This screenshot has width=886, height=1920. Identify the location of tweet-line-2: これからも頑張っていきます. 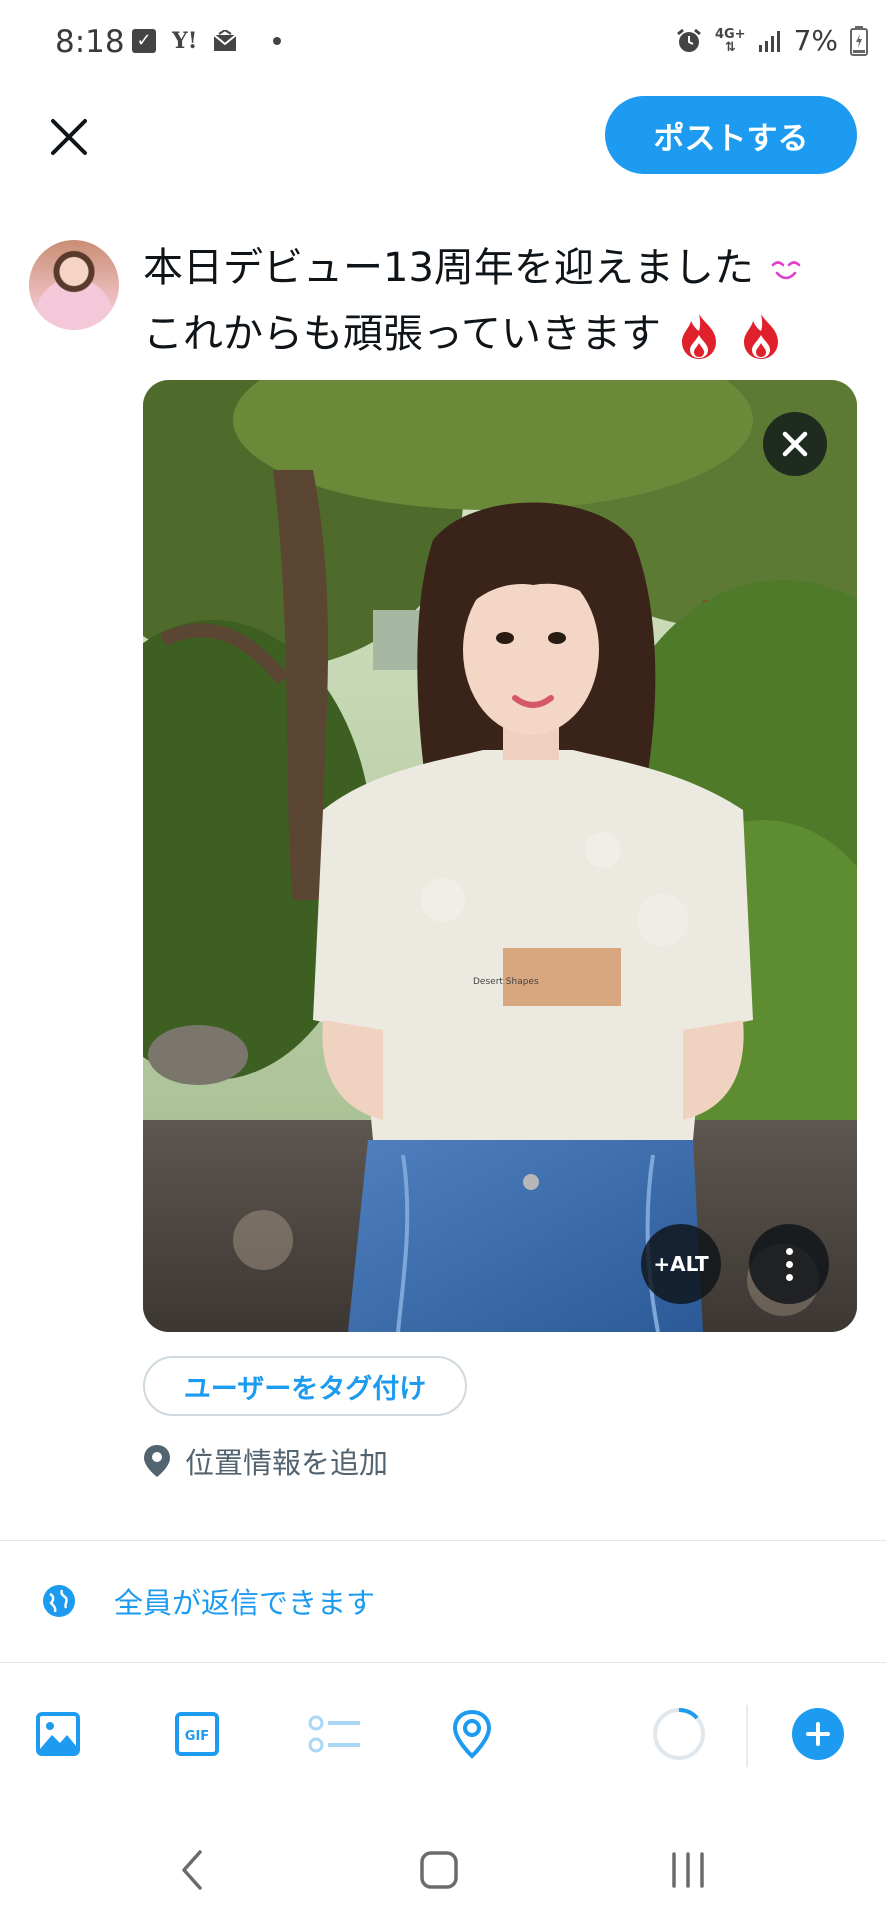
(503, 334).